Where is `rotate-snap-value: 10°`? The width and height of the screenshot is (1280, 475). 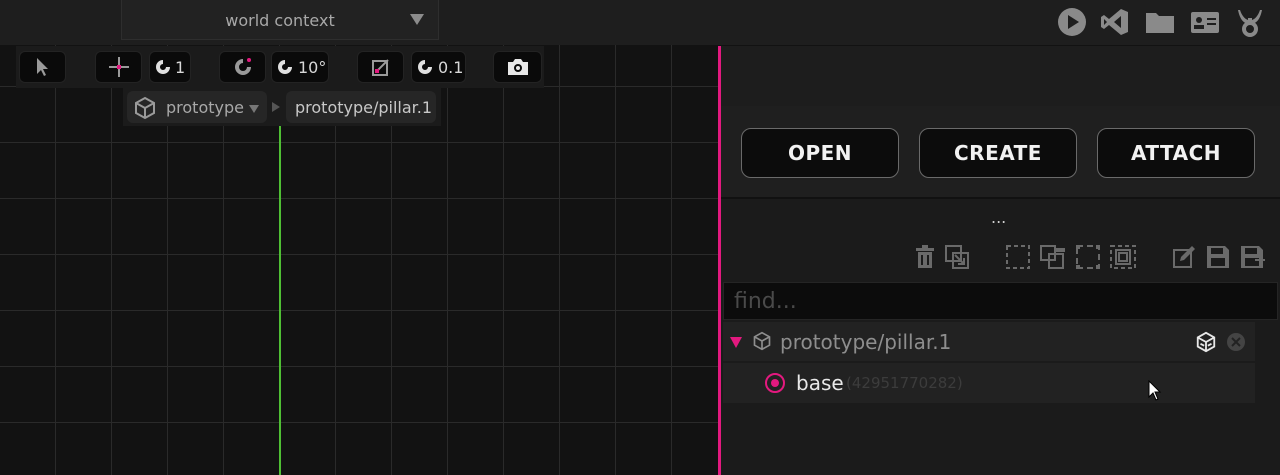
rotate-snap-value: 10° is located at coordinates (312, 67).